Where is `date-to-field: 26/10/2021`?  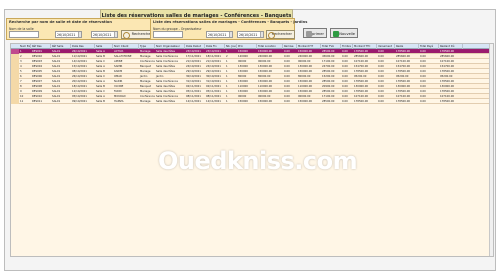
date-to-field: 26/10/2021 is located at coordinates (104, 34).